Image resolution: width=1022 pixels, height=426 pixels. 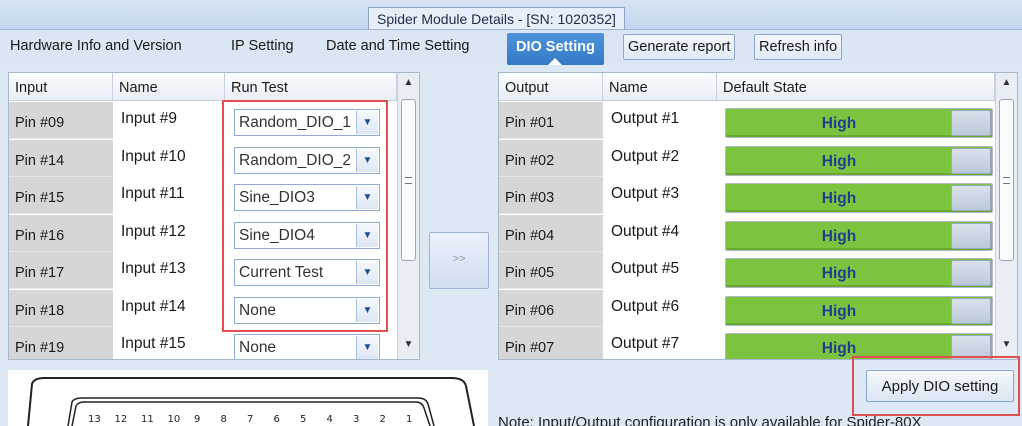 I want to click on tab-date-time-setting: Date and Time Setting, so click(x=397, y=46).